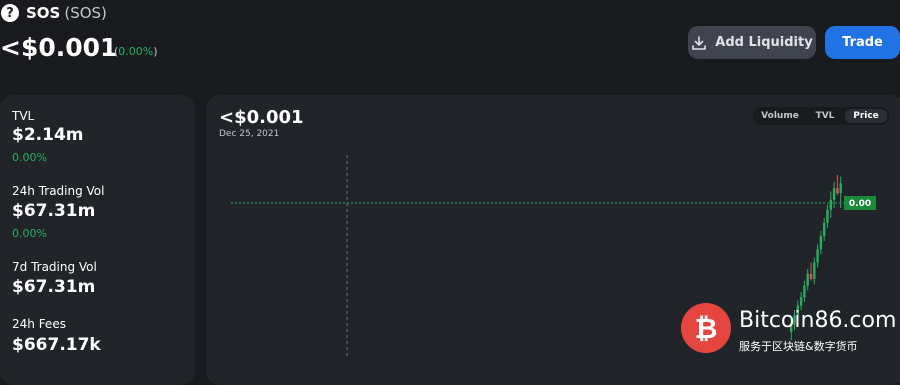  What do you see at coordinates (56, 345) in the screenshot?
I see `stat-24h-fees-value: $667.17k` at bounding box center [56, 345].